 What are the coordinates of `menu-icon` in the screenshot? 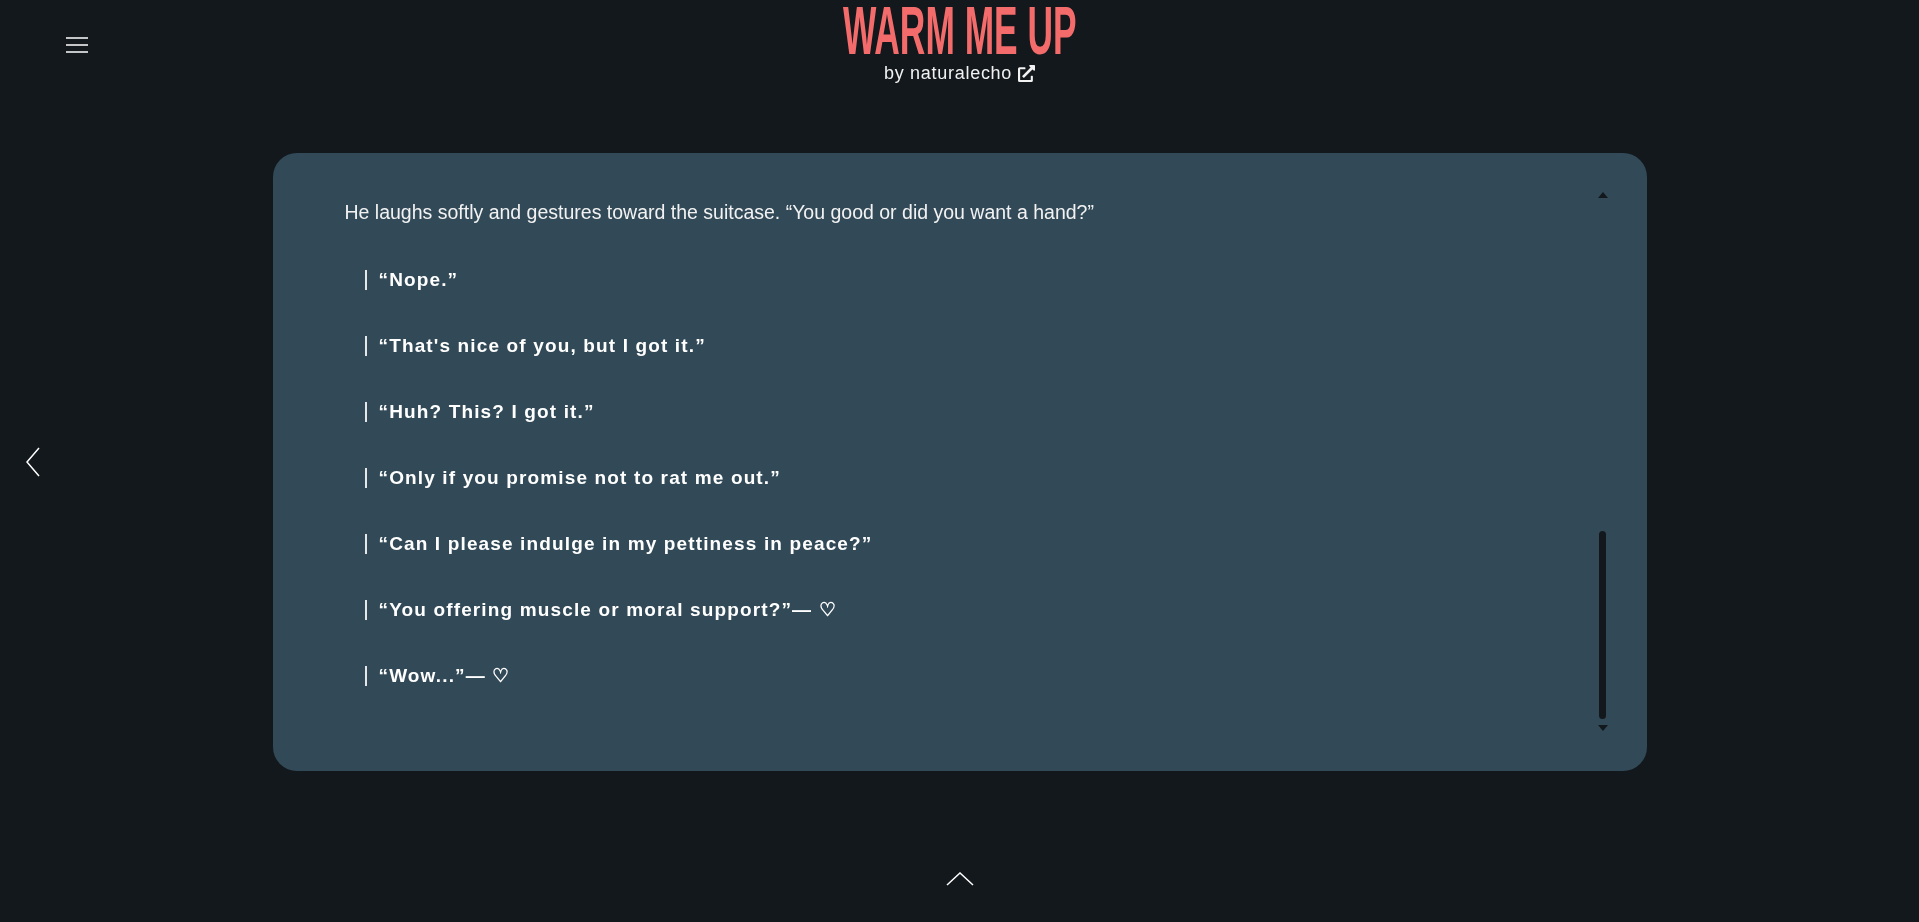 It's located at (77, 45).